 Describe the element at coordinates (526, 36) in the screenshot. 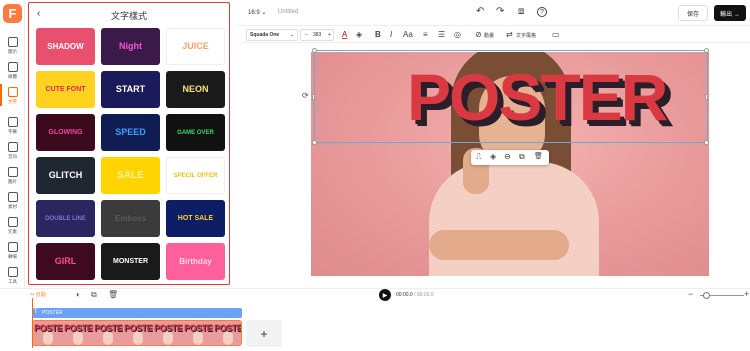

I see `text-style-button: 文字風格` at that location.